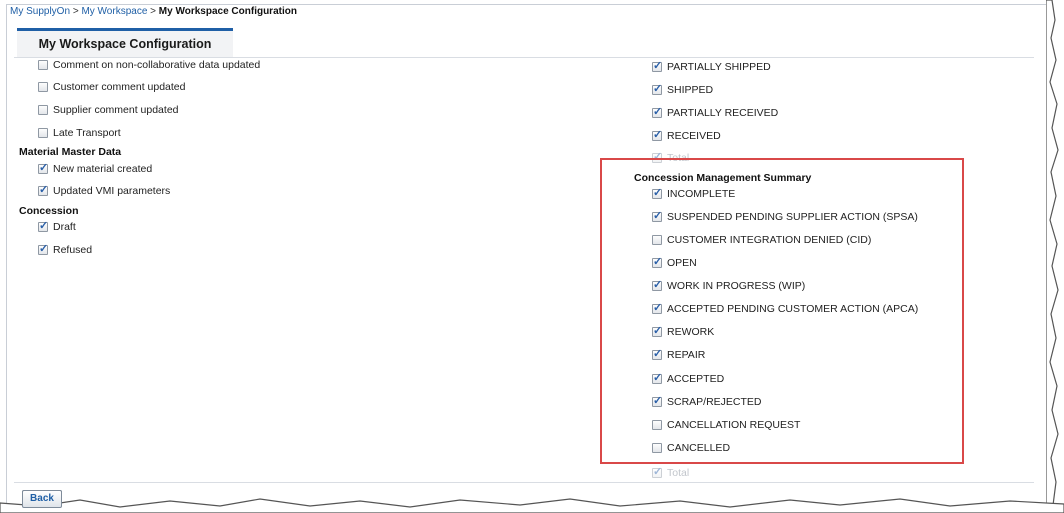 The height and width of the screenshot is (513, 1064). What do you see at coordinates (524, 41) in the screenshot?
I see `tab-bar: My Workspace Configuration` at bounding box center [524, 41].